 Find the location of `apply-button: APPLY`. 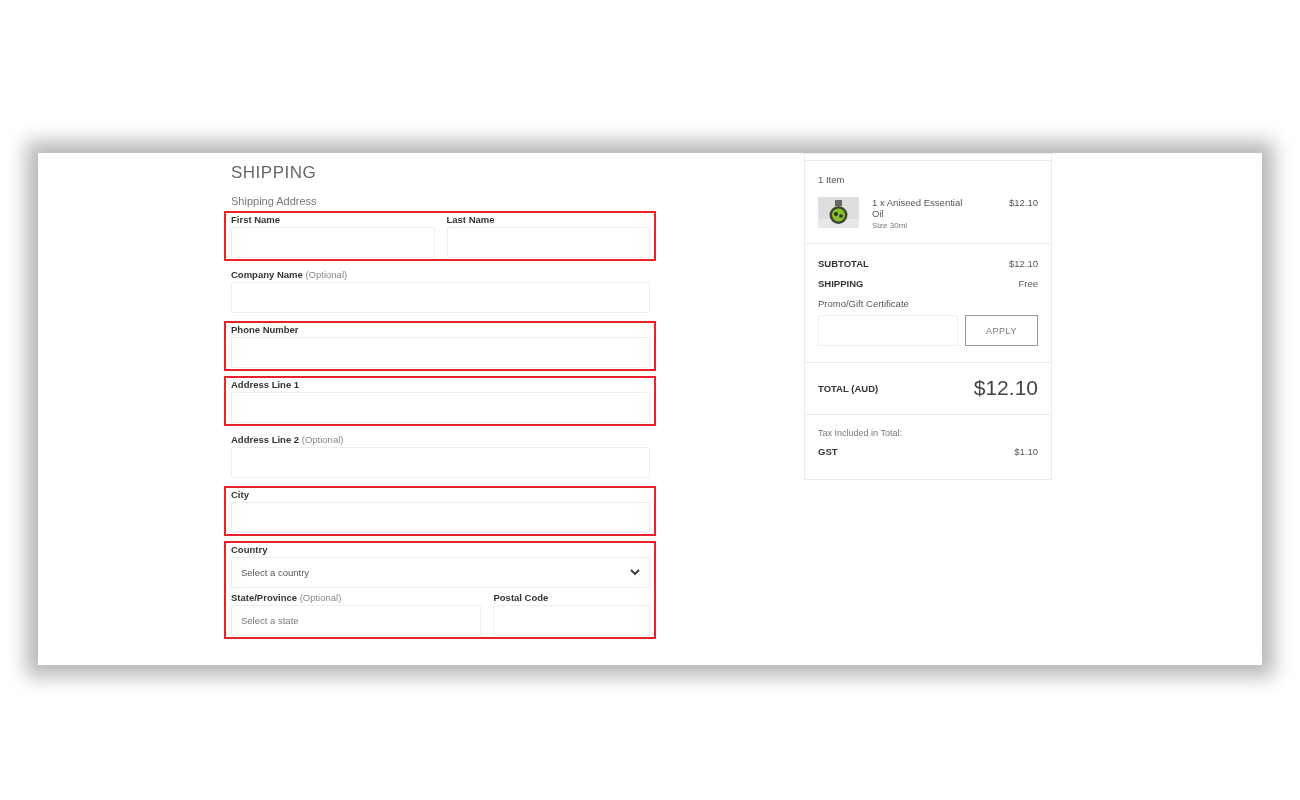

apply-button: APPLY is located at coordinates (1001, 330).